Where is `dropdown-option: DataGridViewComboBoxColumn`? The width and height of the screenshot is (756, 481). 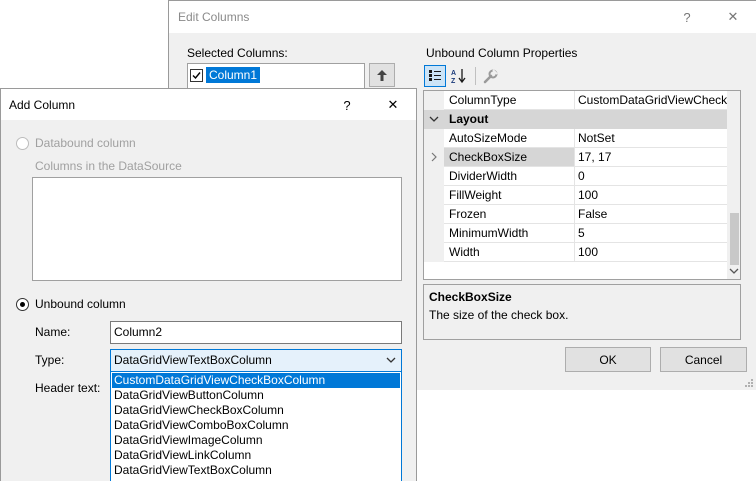 dropdown-option: DataGridViewComboBoxColumn is located at coordinates (256, 425).